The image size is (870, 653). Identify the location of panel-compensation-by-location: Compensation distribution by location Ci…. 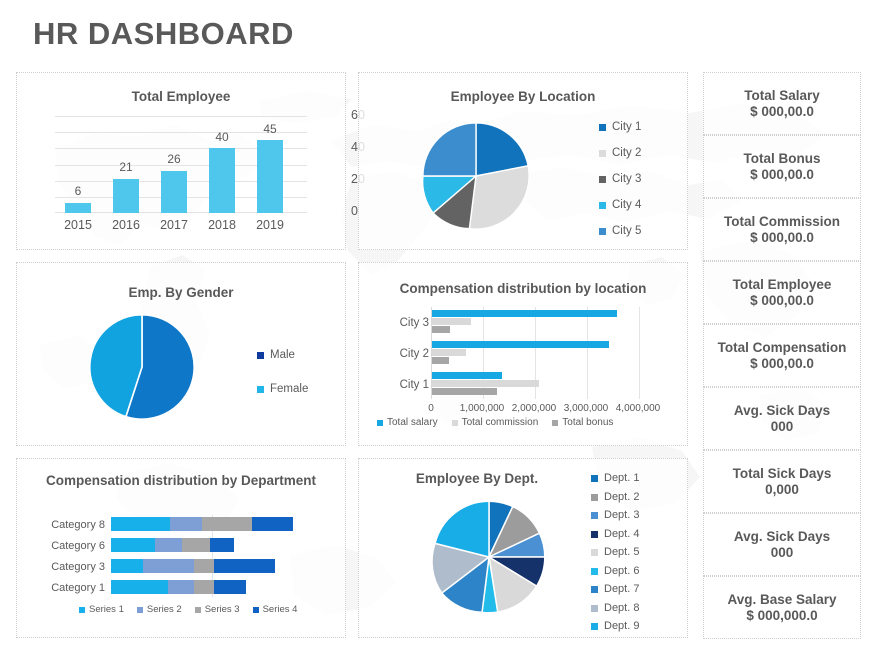
(523, 354).